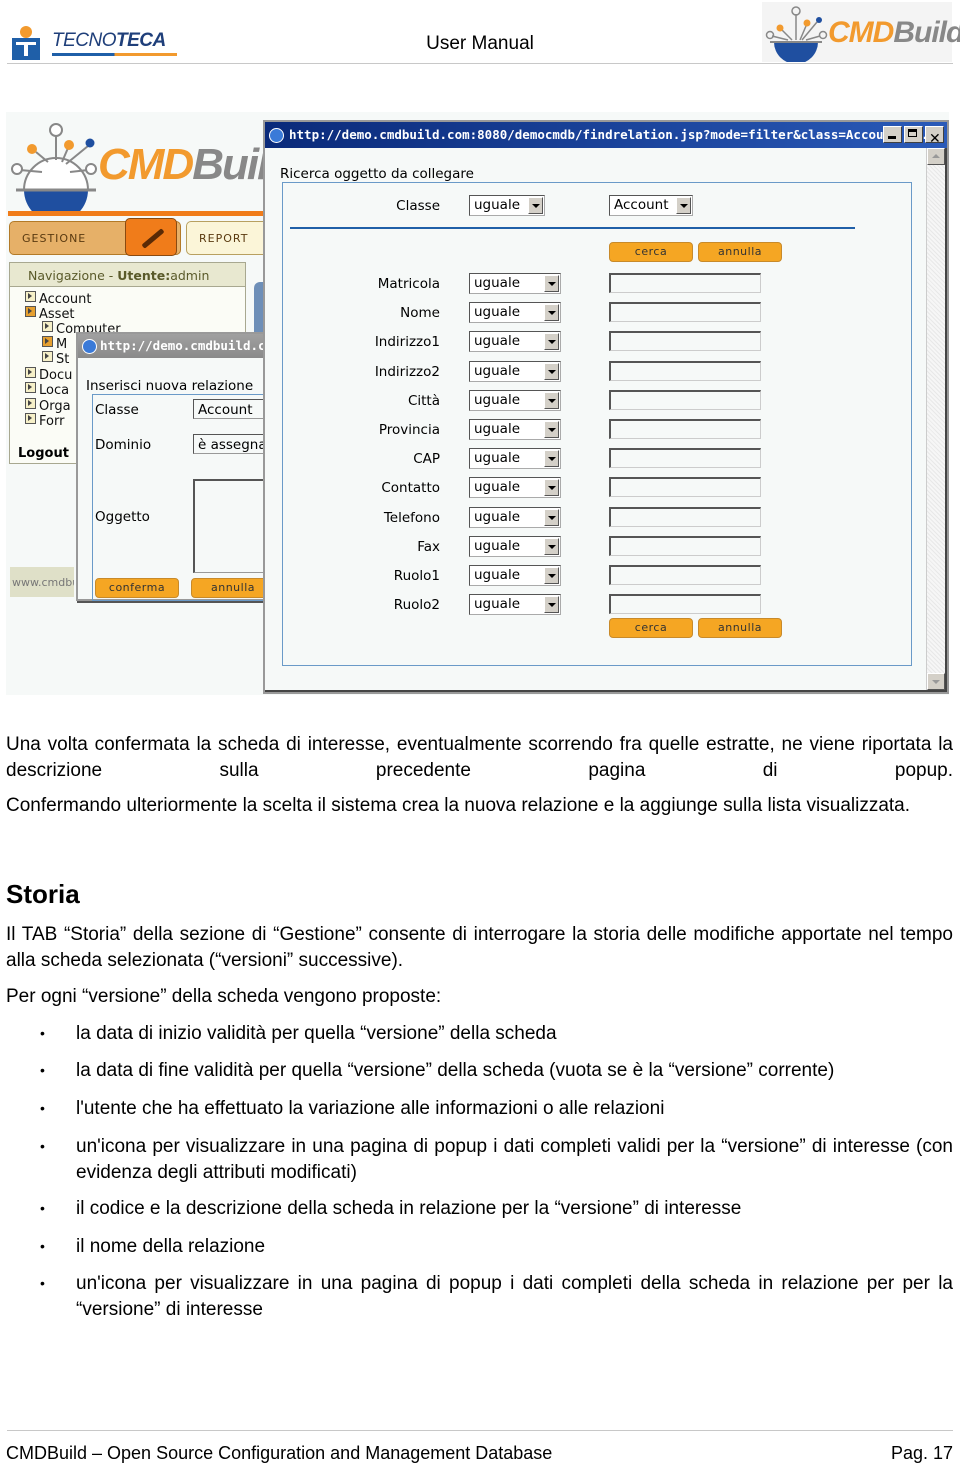 The width and height of the screenshot is (960, 1466). I want to click on filter-operator-select-telefono: uguale, so click(515, 517).